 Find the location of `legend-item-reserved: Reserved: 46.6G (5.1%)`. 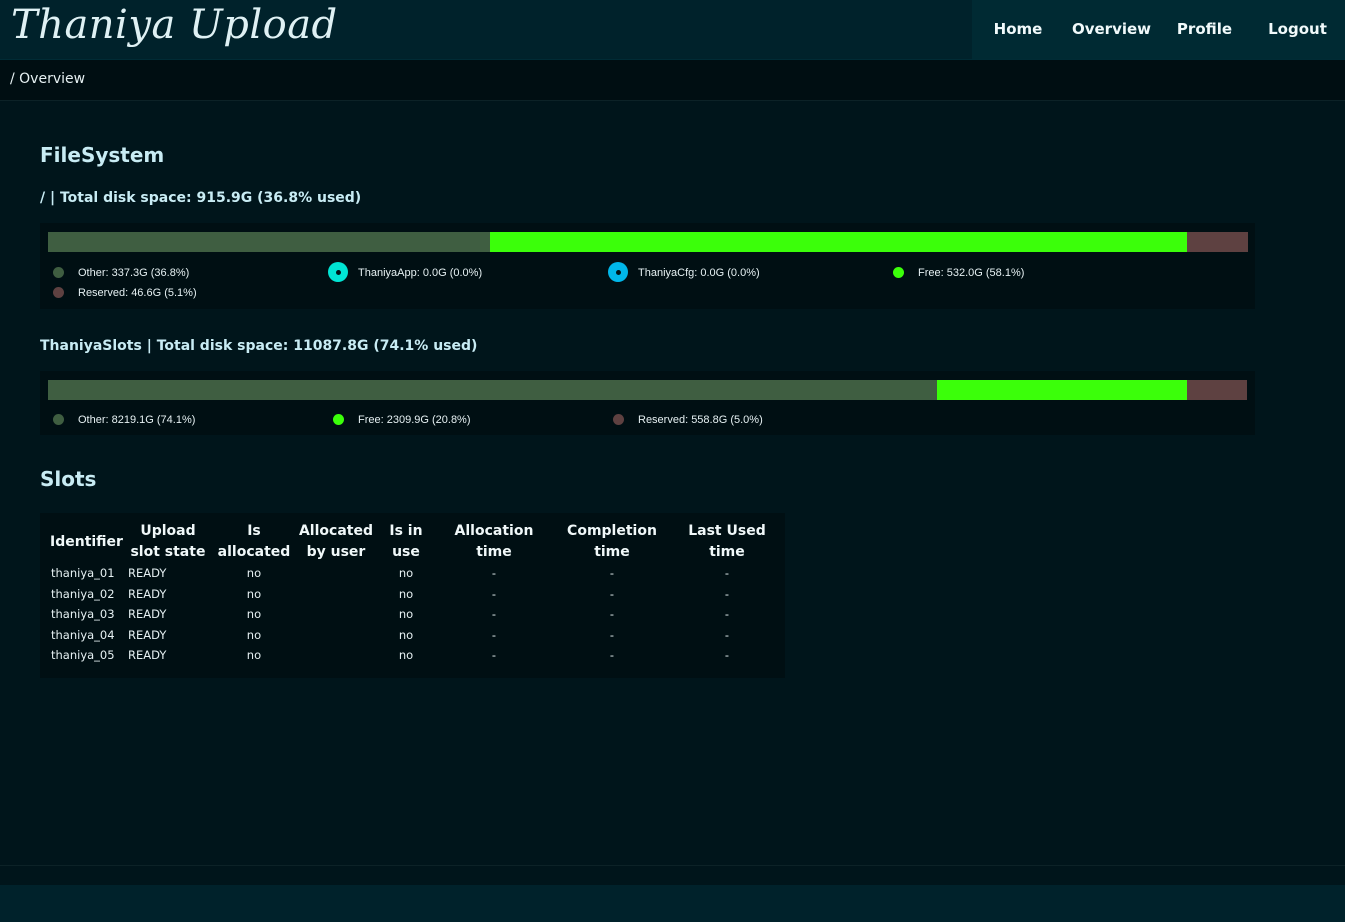

legend-item-reserved: Reserved: 46.6G (5.1%) is located at coordinates (122, 293).